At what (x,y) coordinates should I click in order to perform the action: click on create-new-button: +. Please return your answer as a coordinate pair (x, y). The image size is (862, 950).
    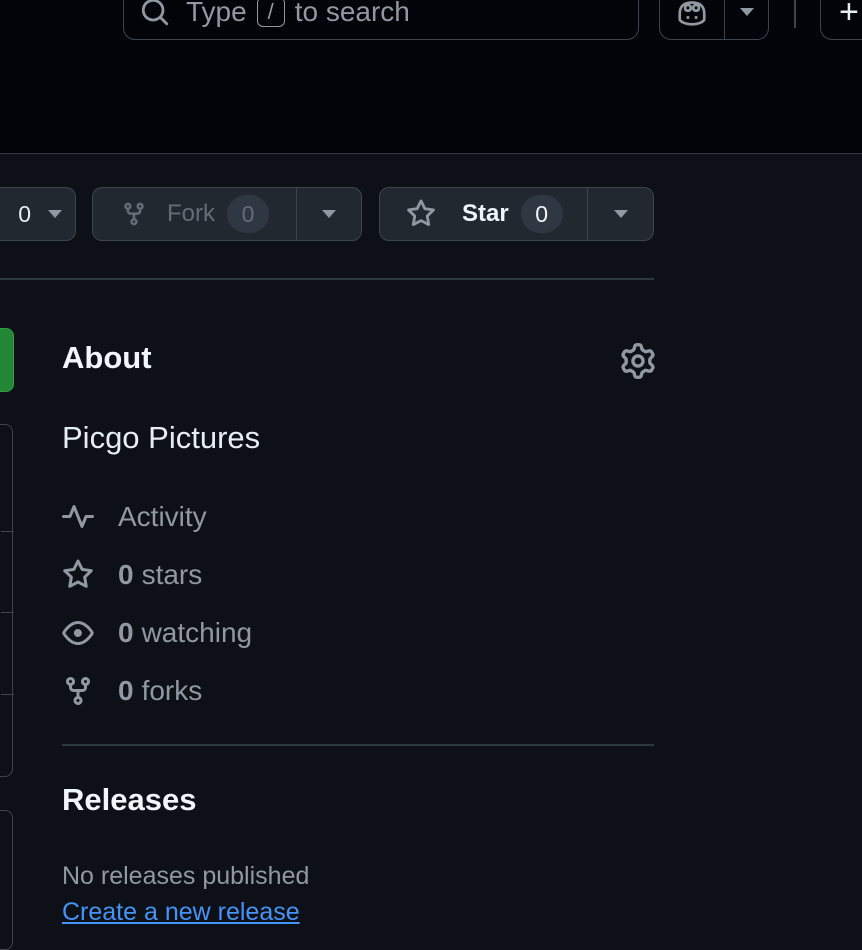
    Looking at the image, I should click on (841, 20).